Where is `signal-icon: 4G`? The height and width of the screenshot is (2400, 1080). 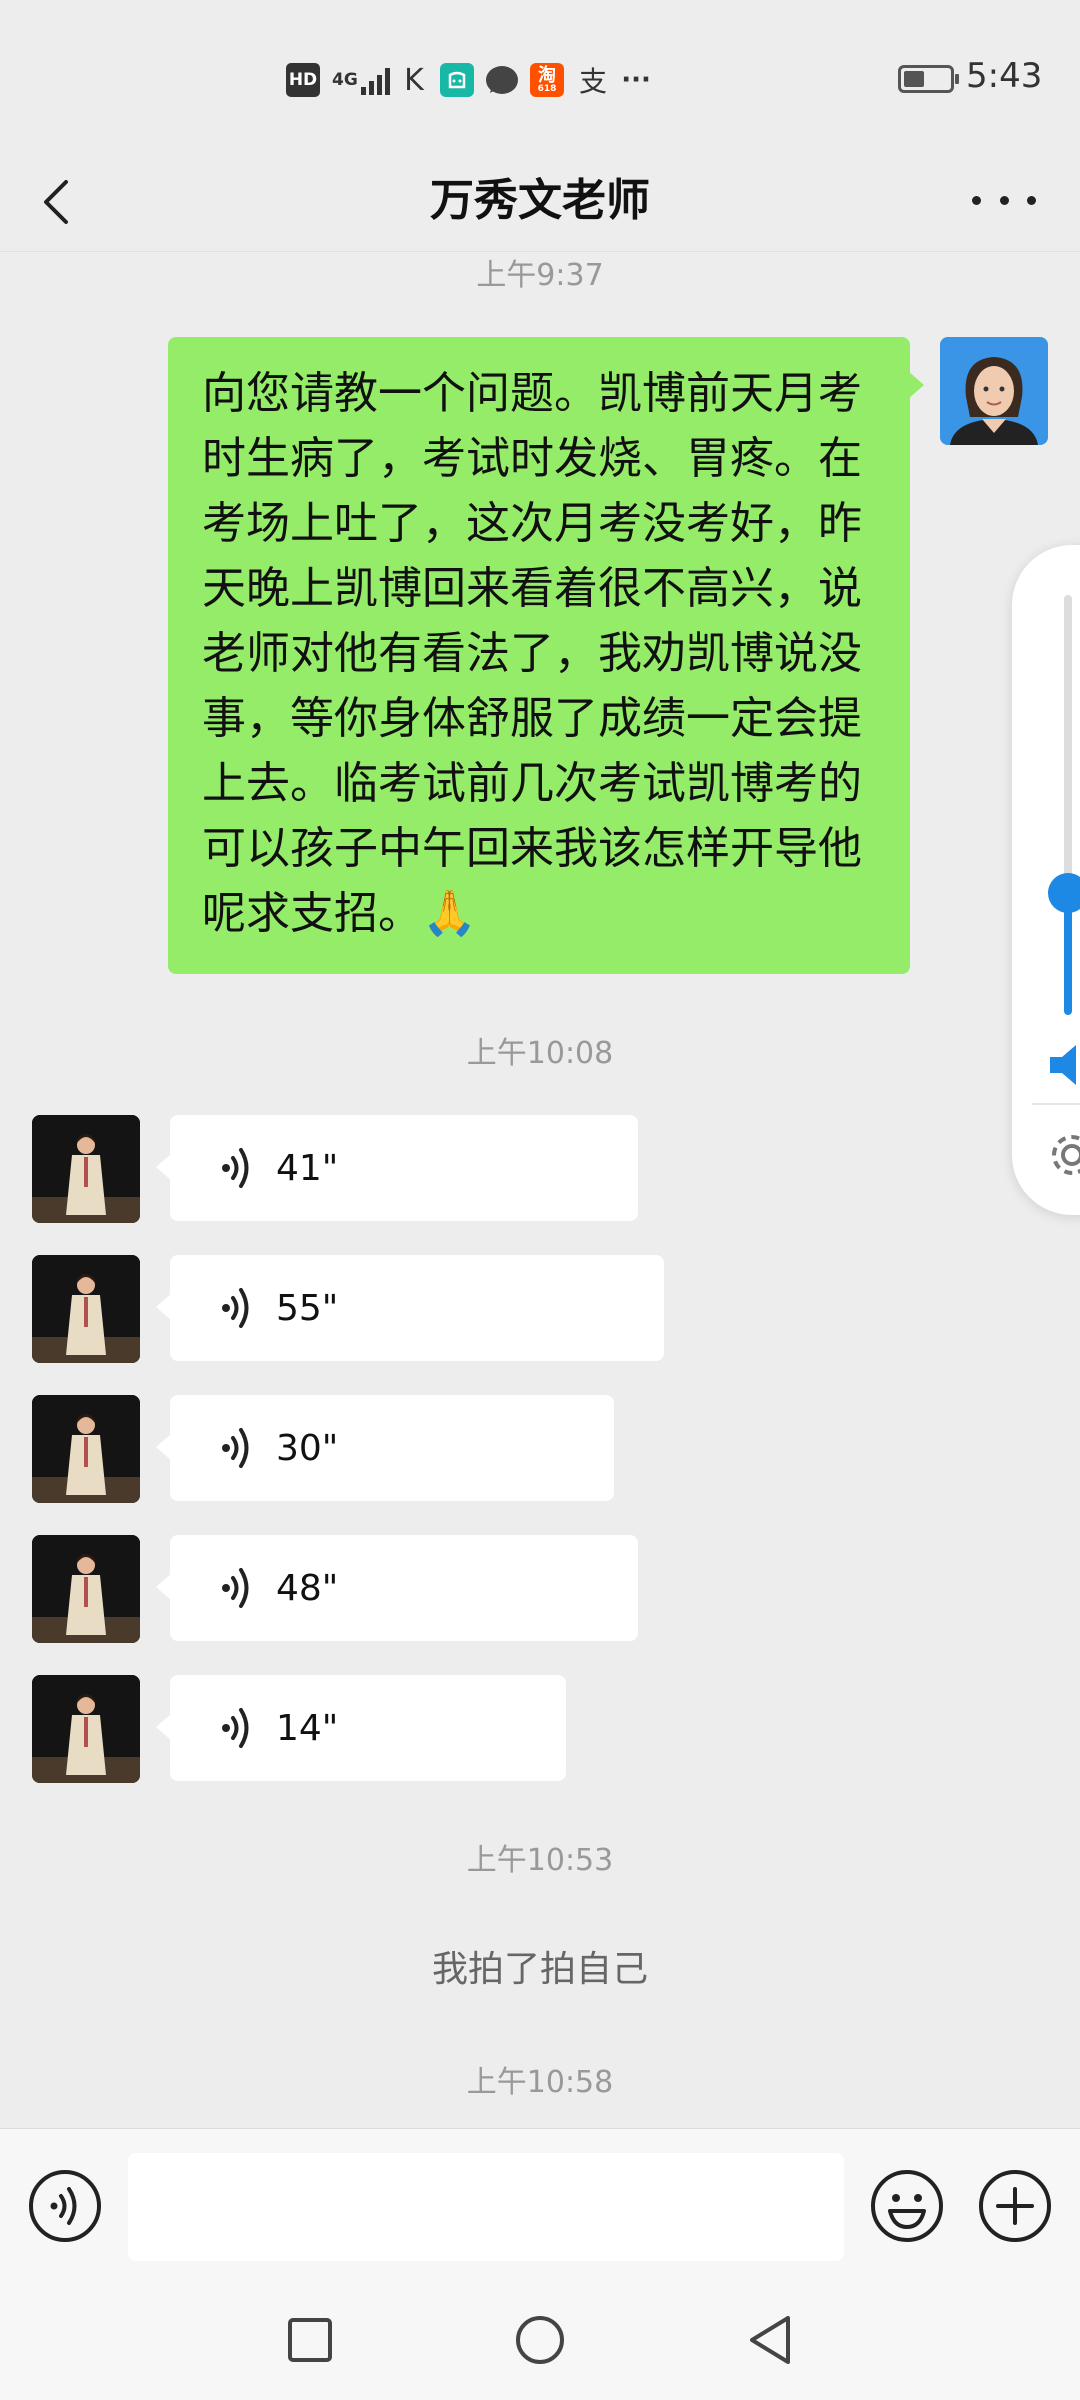
signal-icon: 4G is located at coordinates (361, 80).